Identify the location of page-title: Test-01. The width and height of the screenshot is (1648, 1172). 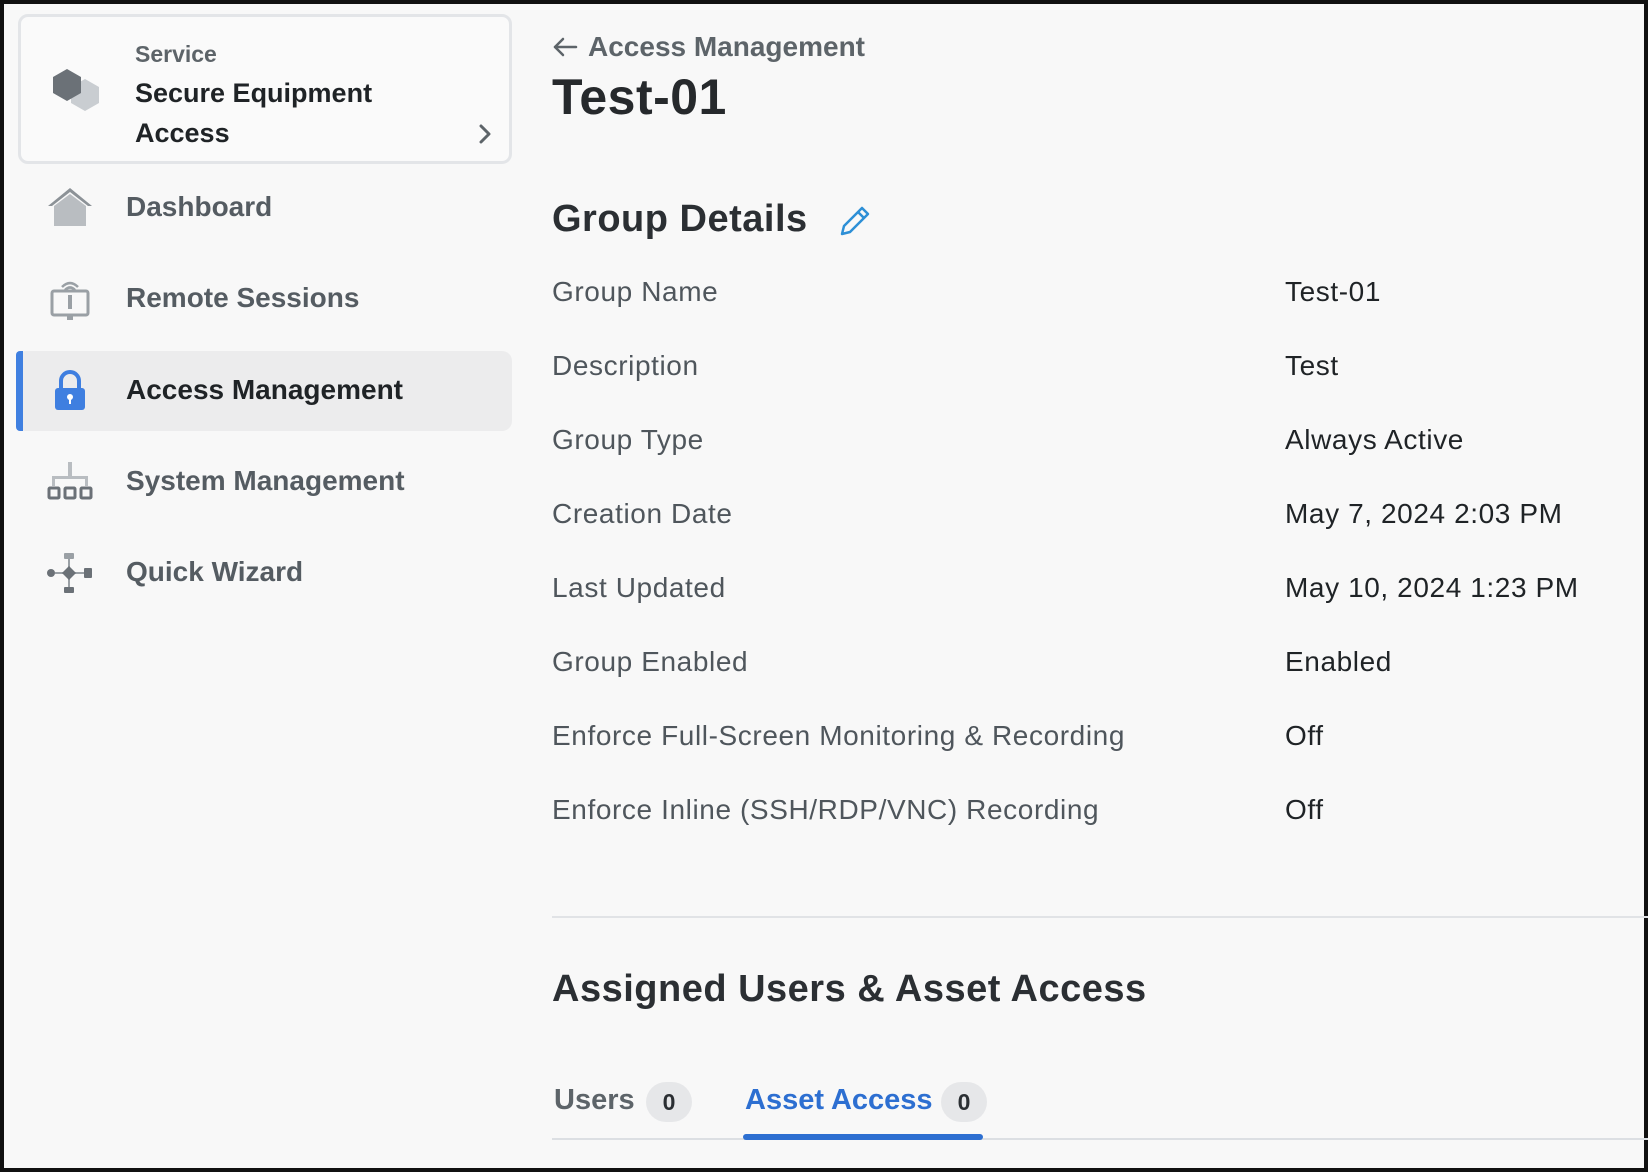
(639, 97).